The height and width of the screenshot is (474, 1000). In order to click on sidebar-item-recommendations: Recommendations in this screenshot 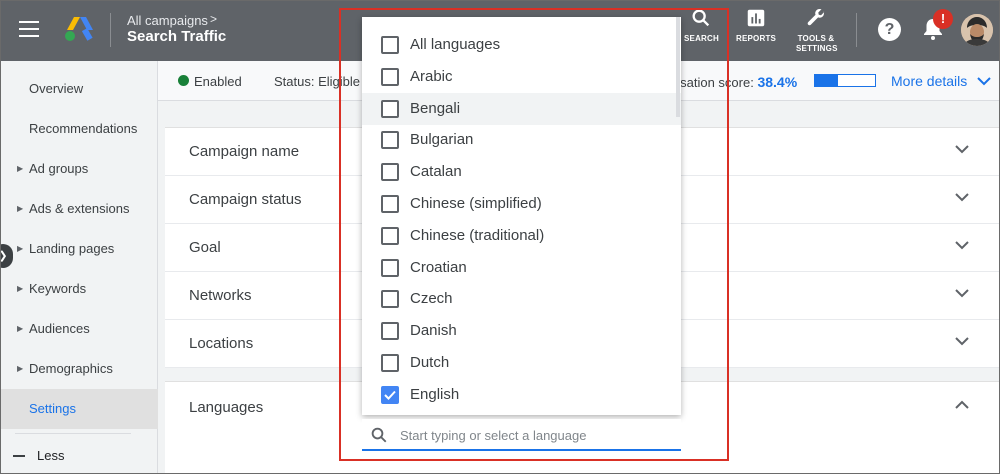, I will do `click(79, 129)`.